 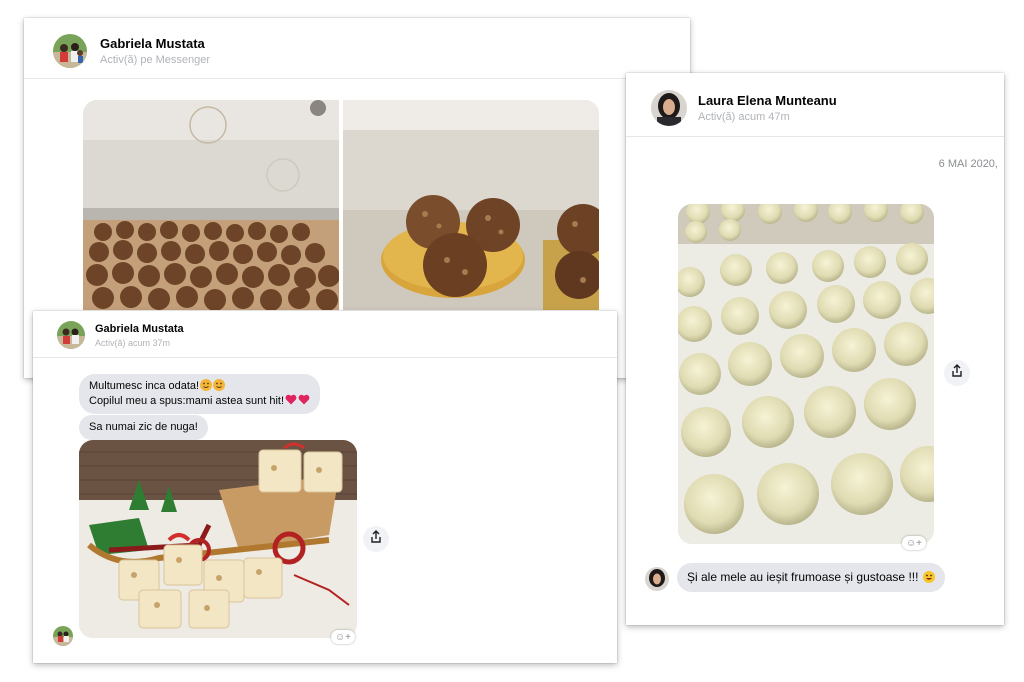 I want to click on chat-header: Gabriela Mustata Activ(ă) pe Messenger, so click(x=357, y=48).